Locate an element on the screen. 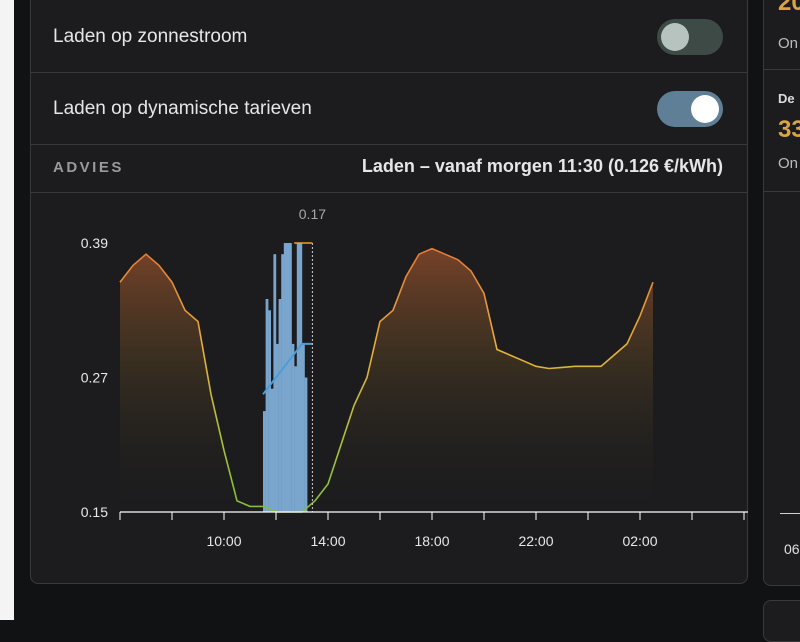 The height and width of the screenshot is (642, 800). x-tick-label: 18:00 is located at coordinates (431, 541).